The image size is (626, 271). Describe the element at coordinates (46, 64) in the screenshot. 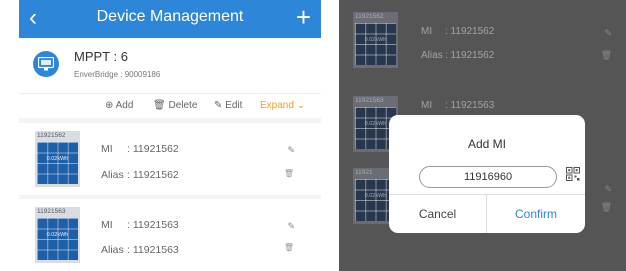

I see `mppt-device-icon` at that location.